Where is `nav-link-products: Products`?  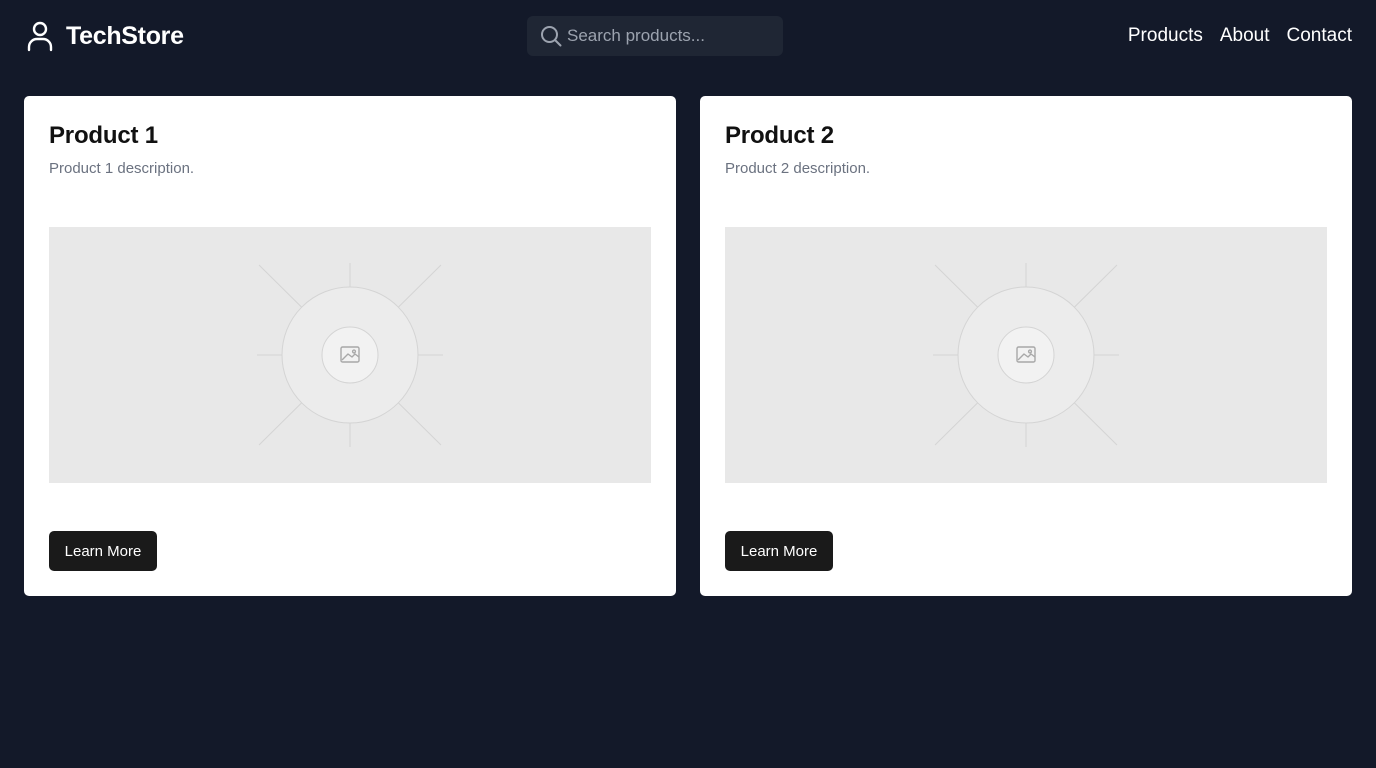
nav-link-products: Products is located at coordinates (1165, 36).